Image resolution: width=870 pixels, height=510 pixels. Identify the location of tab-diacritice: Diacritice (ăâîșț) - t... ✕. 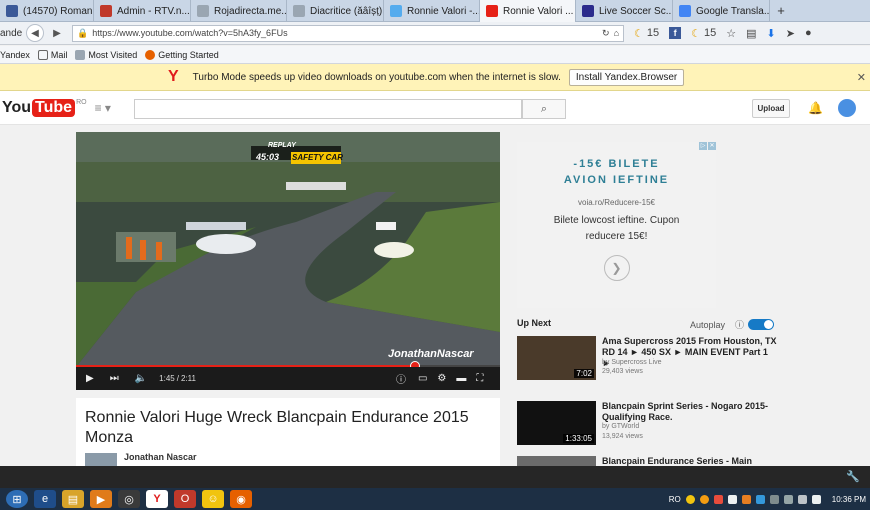
(335, 11).